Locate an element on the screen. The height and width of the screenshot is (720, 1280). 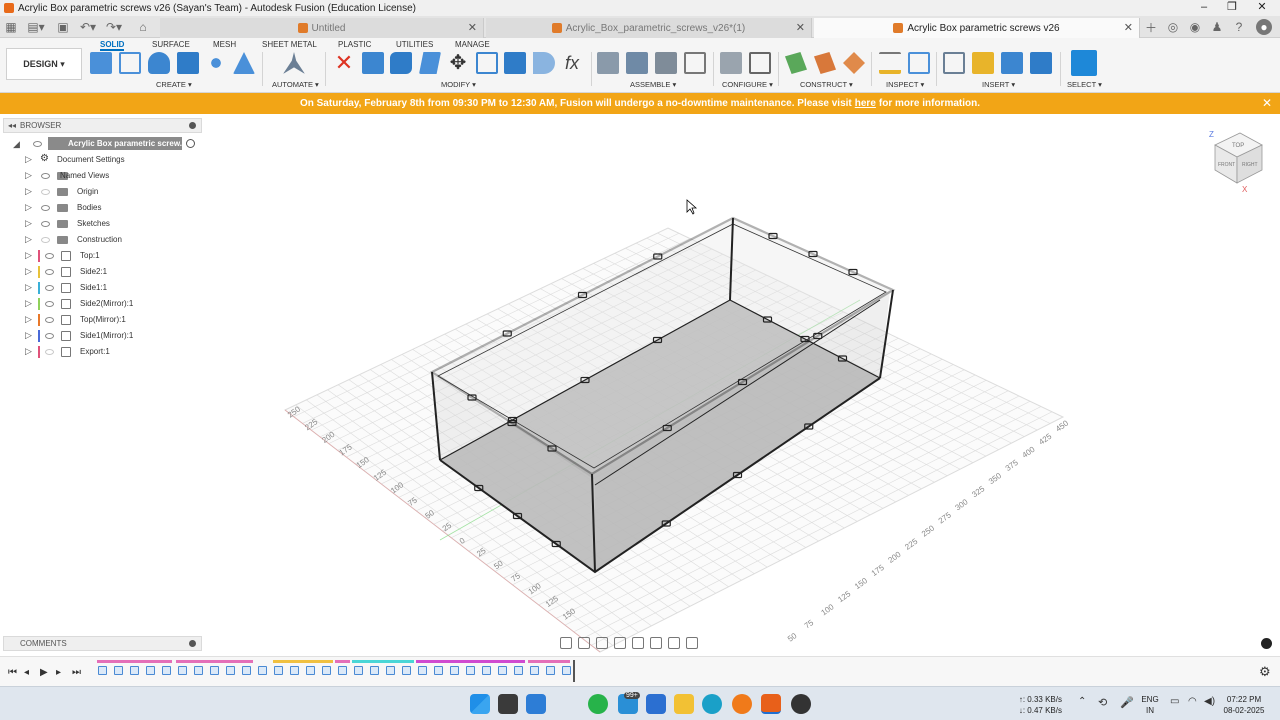
tab-untitled: Untitled ✕ is located at coordinates (322, 28).